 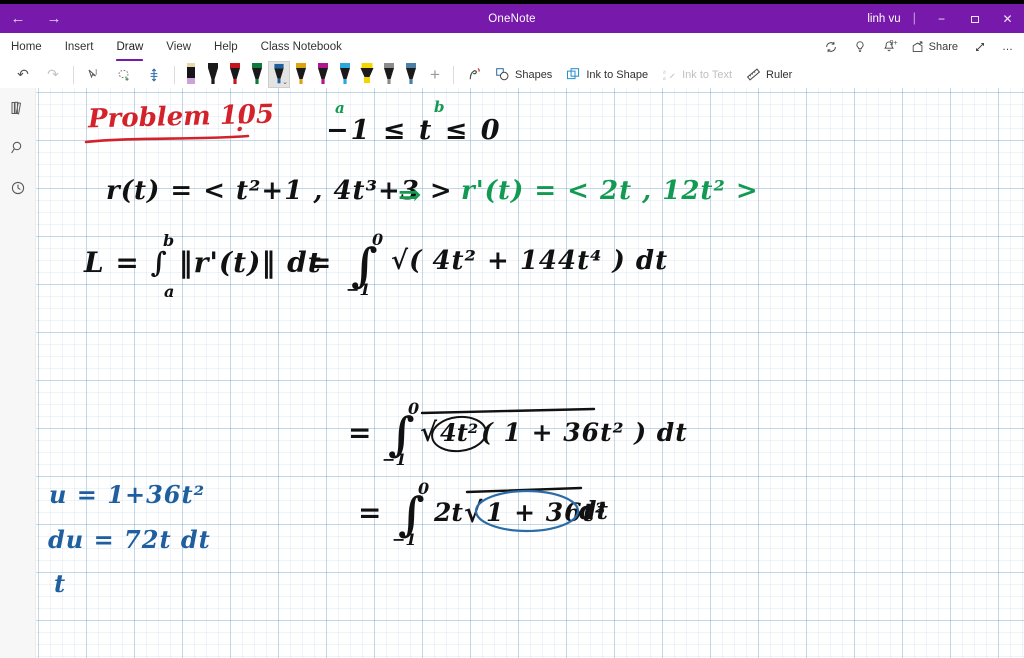 I want to click on tab-class-notebook: Class Notebook, so click(x=301, y=47).